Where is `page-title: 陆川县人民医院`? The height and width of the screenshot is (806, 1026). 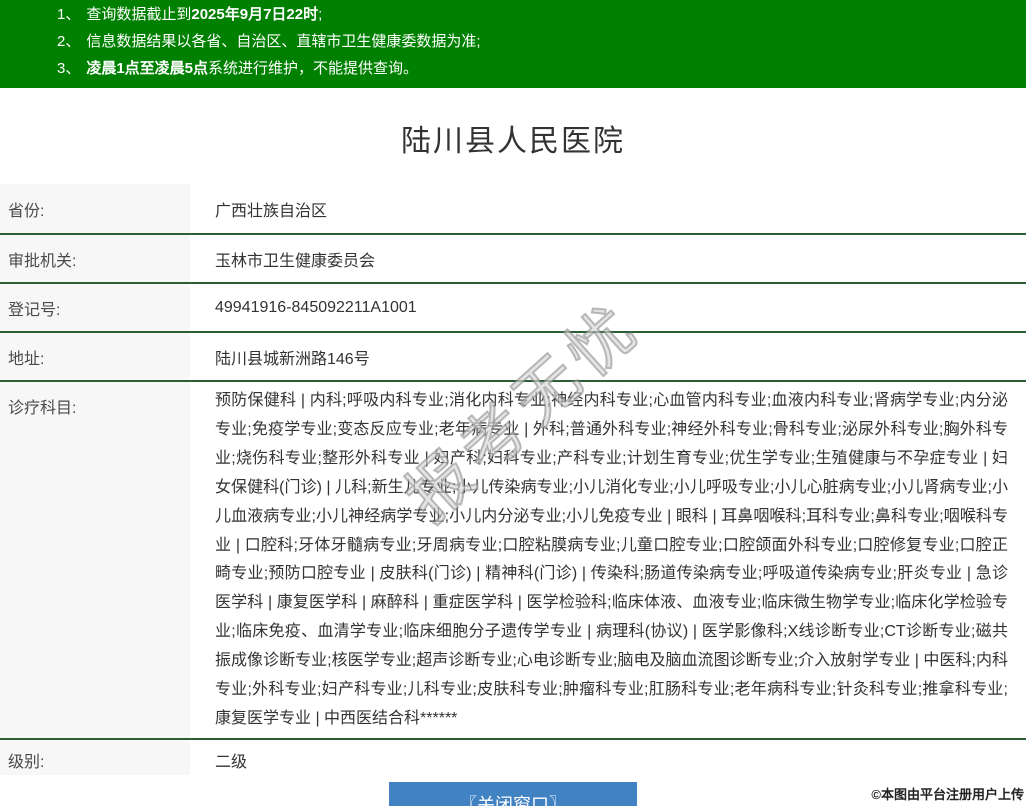
page-title: 陆川县人民医院 is located at coordinates (513, 141).